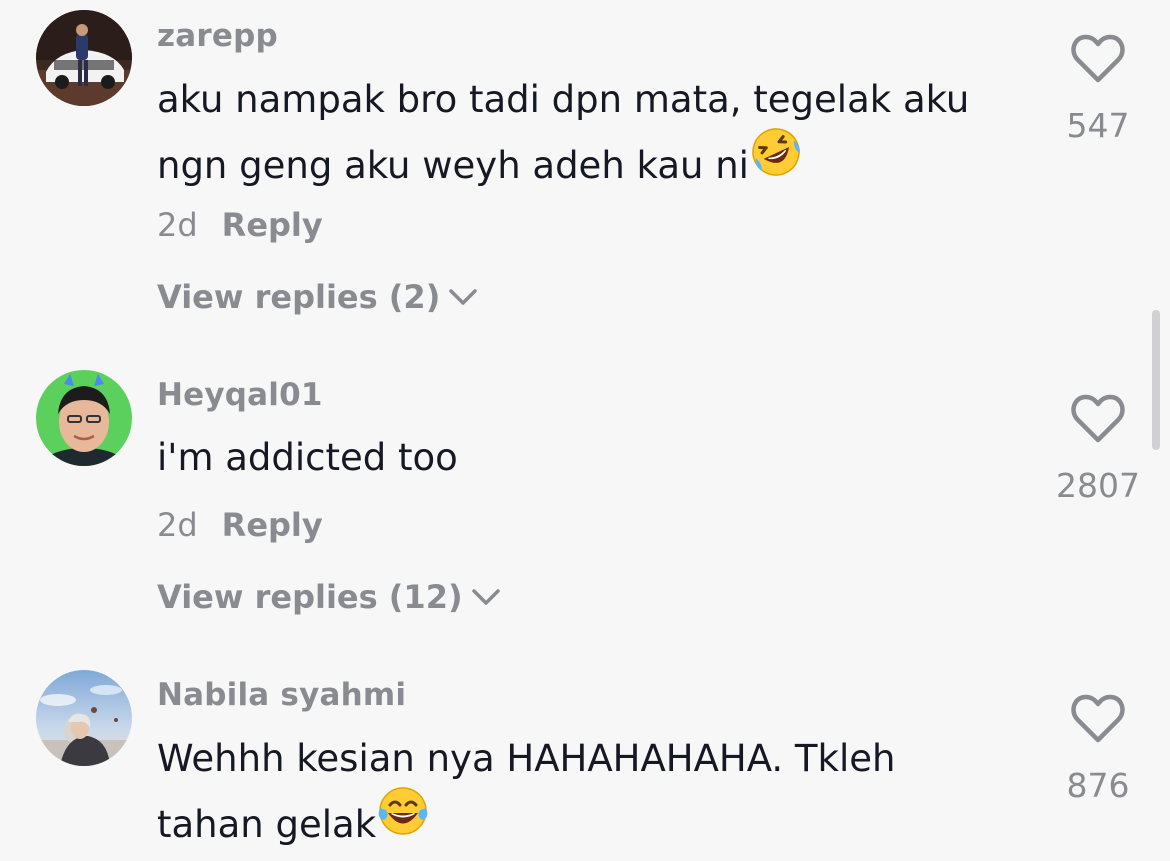  I want to click on comment-text-line: Wehhh kesian nya HAHAHAHAHA. Tkleh, so click(526, 758).